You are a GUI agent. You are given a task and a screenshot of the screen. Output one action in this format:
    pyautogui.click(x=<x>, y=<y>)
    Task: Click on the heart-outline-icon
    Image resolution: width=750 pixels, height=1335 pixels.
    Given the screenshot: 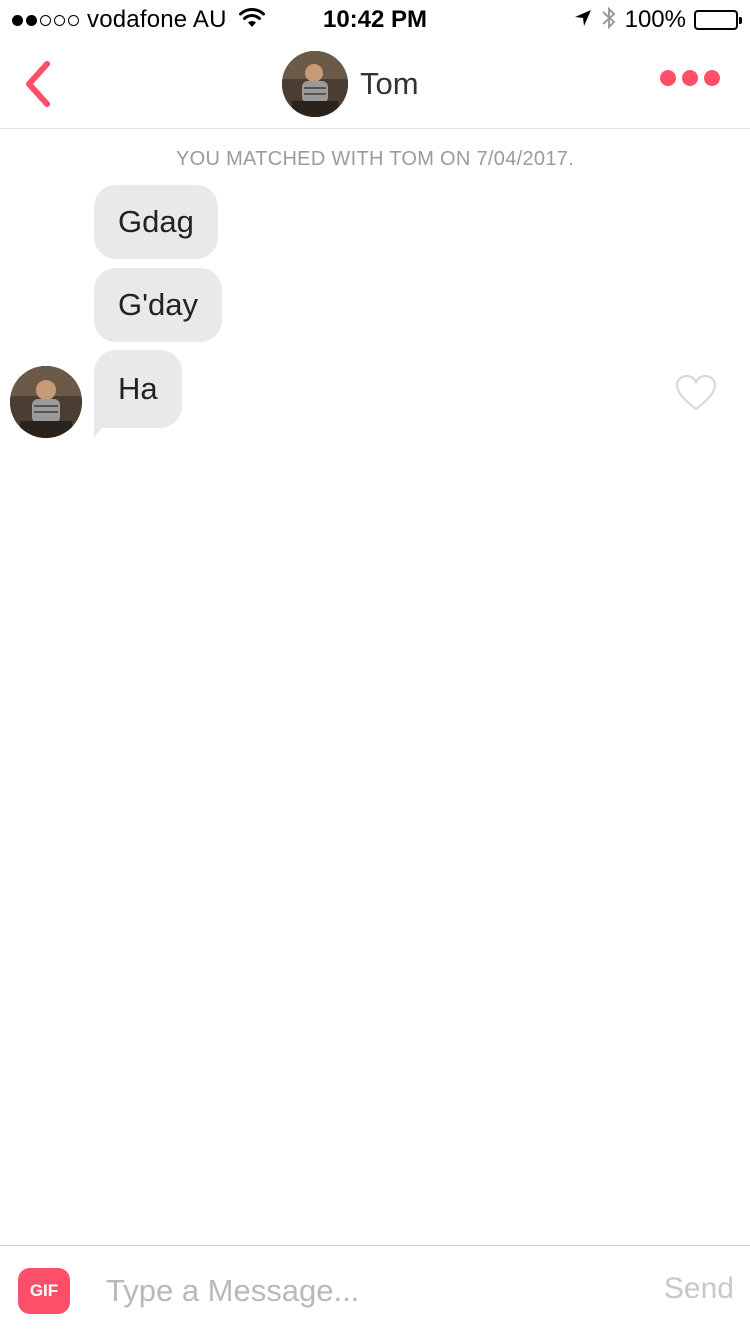 What is the action you would take?
    pyautogui.click(x=696, y=392)
    